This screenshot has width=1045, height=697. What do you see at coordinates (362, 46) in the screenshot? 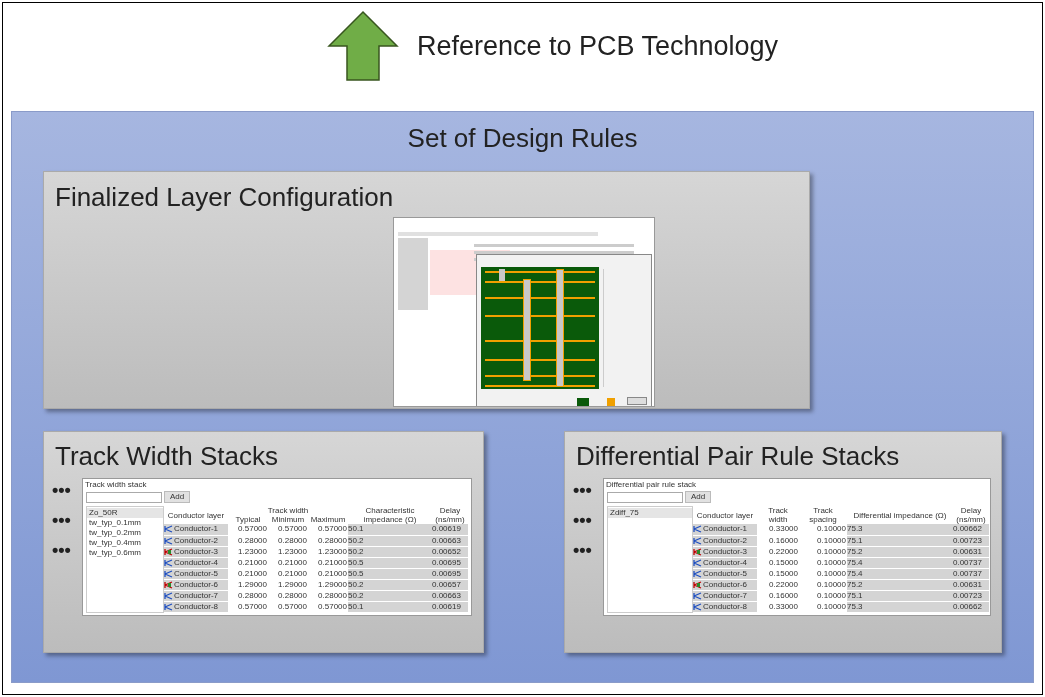
I see `up-arrow-icon` at bounding box center [362, 46].